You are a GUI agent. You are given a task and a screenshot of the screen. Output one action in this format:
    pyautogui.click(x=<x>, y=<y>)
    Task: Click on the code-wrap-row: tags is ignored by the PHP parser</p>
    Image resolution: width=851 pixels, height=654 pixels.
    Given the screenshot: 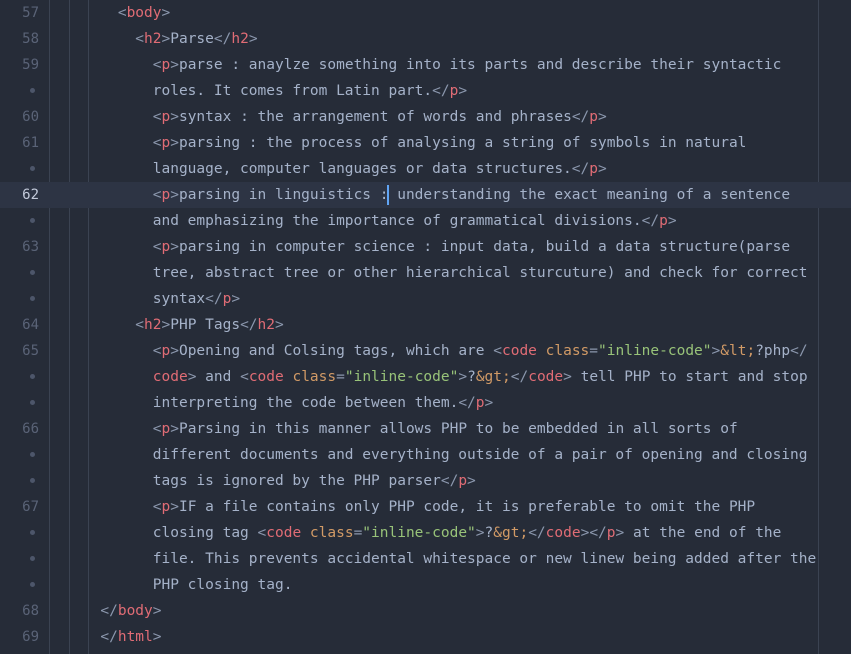 What is the action you would take?
    pyautogui.click(x=425, y=481)
    